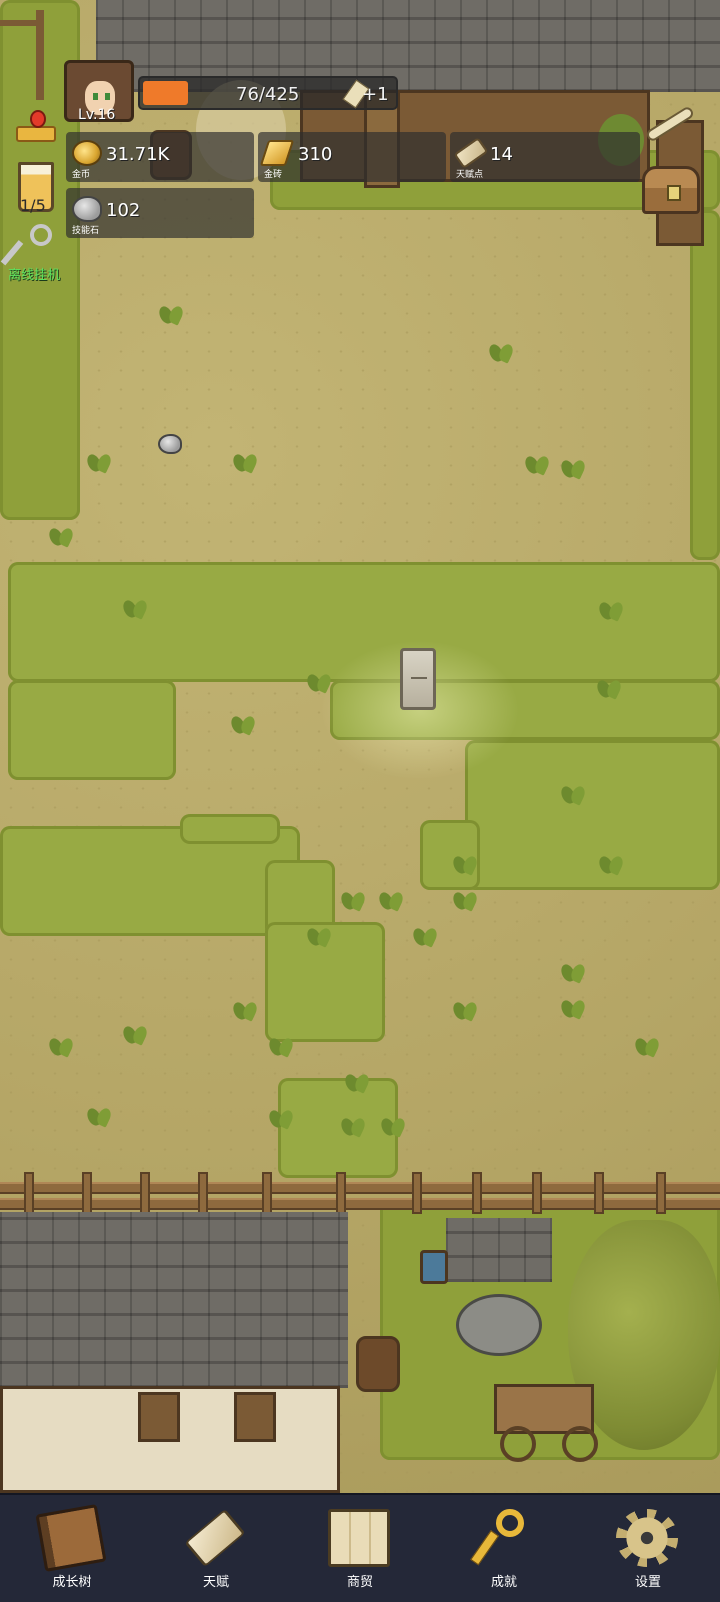  What do you see at coordinates (315, 154) in the screenshot?
I see `gold-bar-value: 310` at bounding box center [315, 154].